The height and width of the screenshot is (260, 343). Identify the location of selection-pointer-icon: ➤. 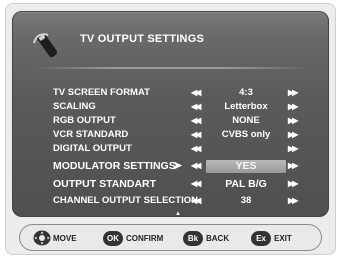
(178, 166).